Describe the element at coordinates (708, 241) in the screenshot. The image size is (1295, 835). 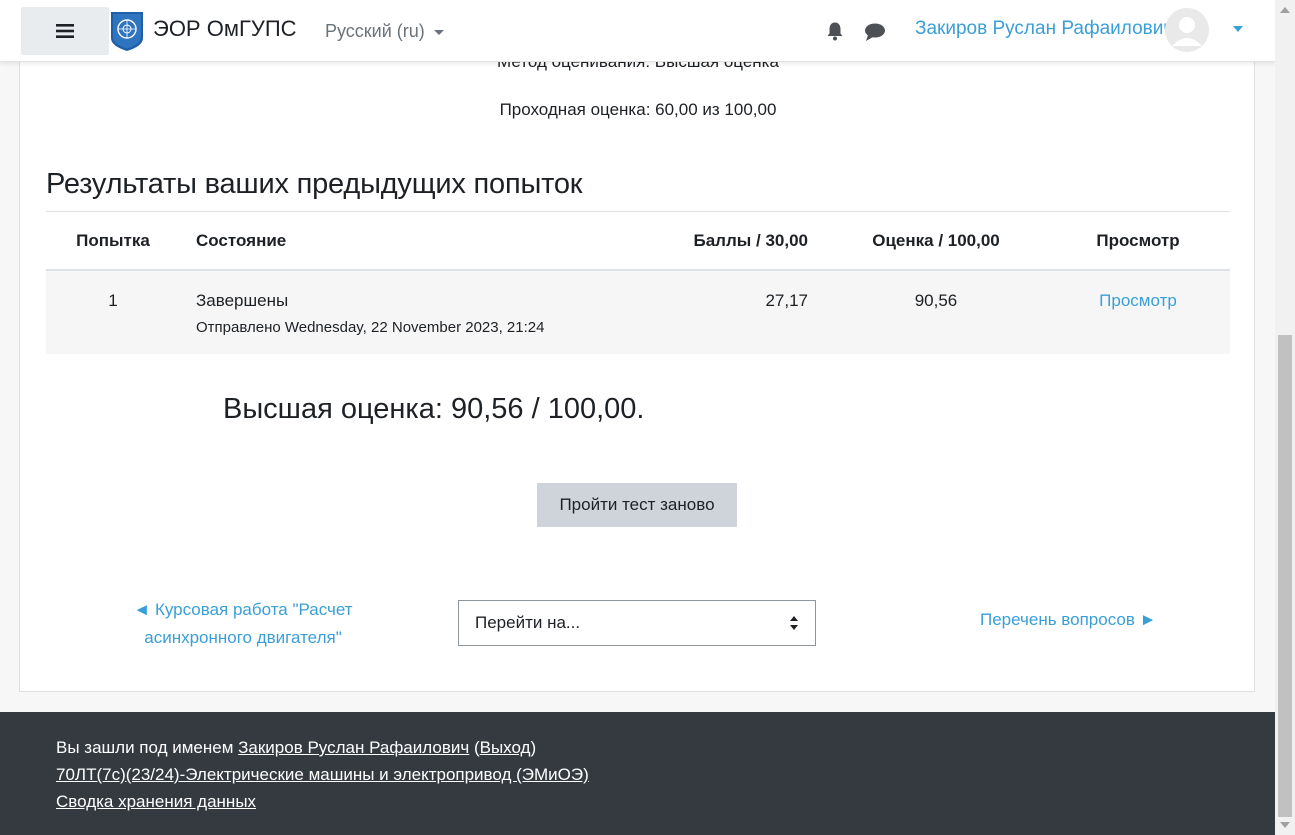
I see `header-marks: Баллы / 30,00` at that location.